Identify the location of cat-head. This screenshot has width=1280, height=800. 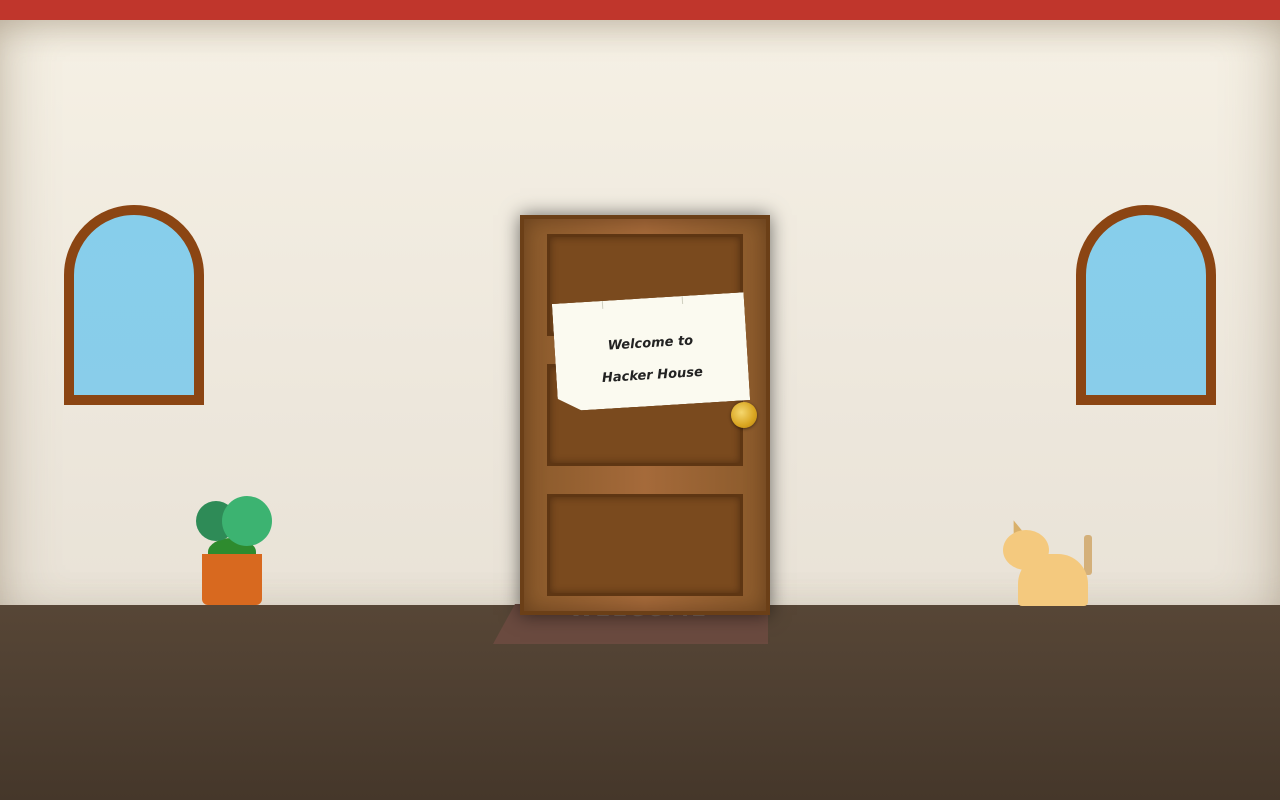
(1026, 550).